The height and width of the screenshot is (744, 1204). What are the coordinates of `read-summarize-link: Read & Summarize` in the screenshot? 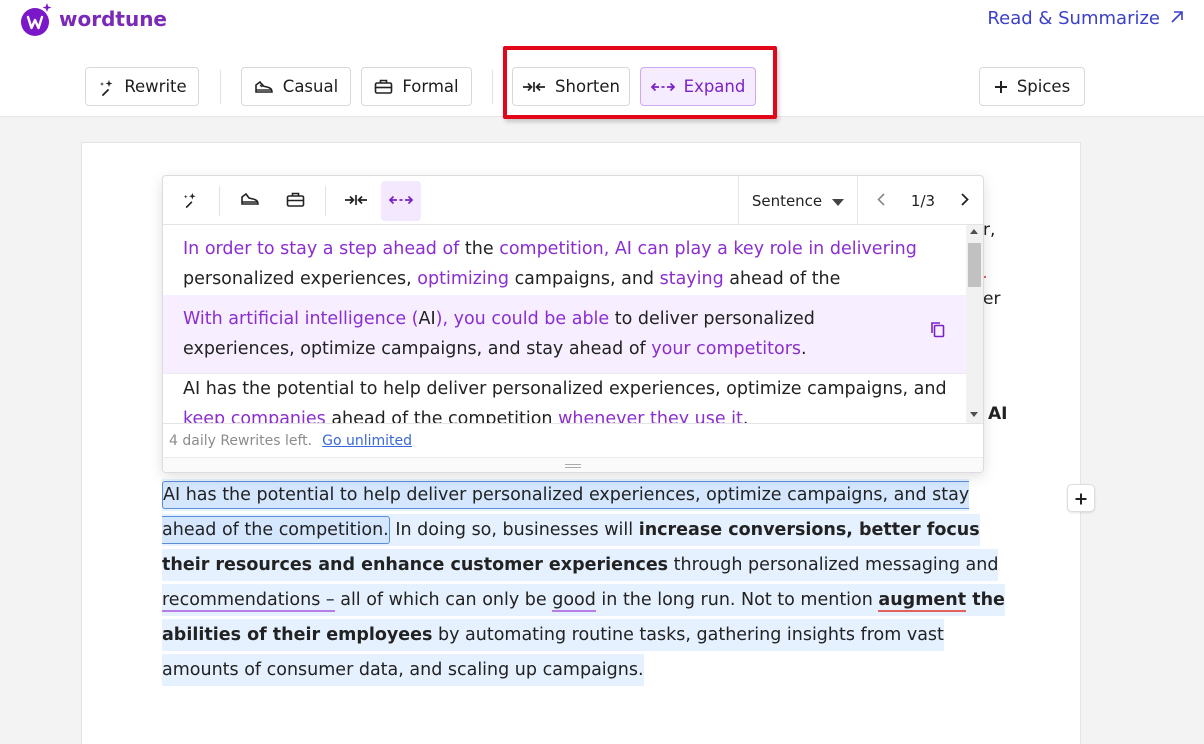 It's located at (1085, 18).